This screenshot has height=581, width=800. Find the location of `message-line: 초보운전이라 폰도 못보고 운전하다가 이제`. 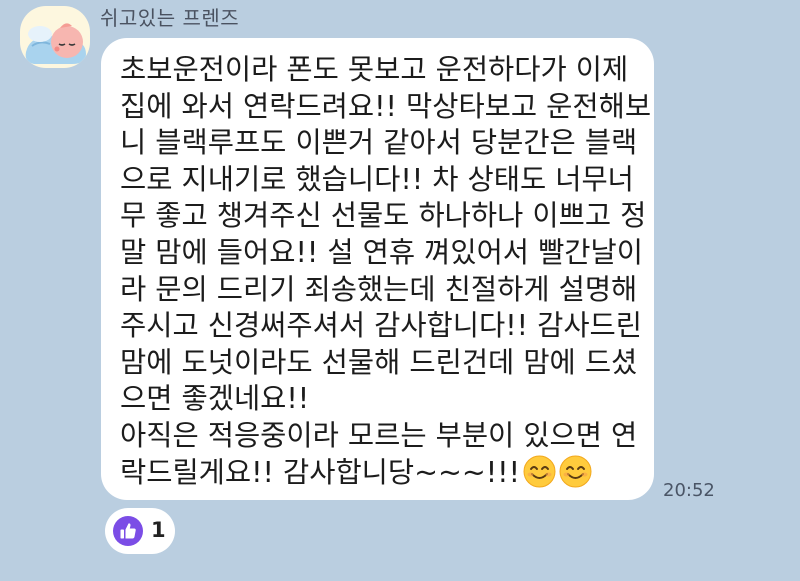

message-line: 초보운전이라 폰도 못보고 운전하다가 이제 is located at coordinates (374, 69).